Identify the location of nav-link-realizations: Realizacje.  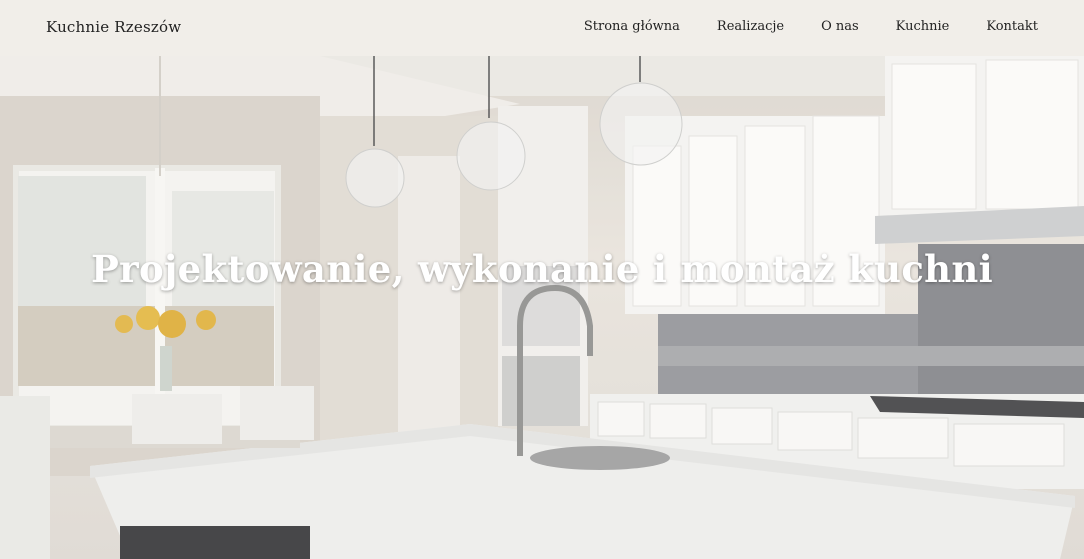
(750, 26).